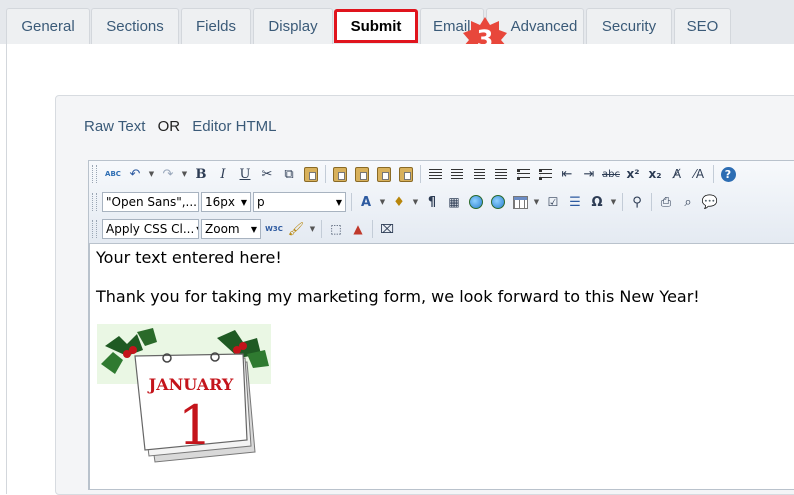  What do you see at coordinates (382, 202) in the screenshot?
I see `font-color-dropdown-icon: ▼` at bounding box center [382, 202].